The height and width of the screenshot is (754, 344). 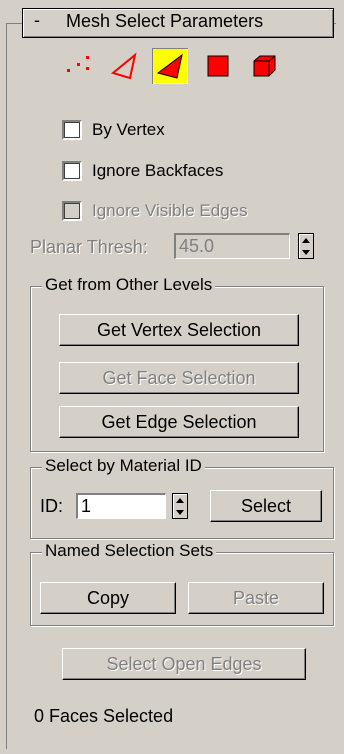 I want to click on polygon-icon, so click(x=218, y=66).